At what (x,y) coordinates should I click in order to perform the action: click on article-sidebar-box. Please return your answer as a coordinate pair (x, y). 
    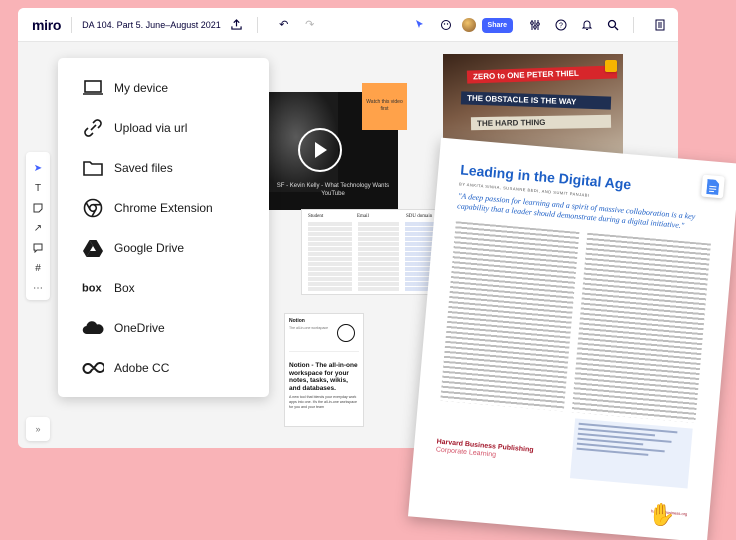
    Looking at the image, I should click on (631, 453).